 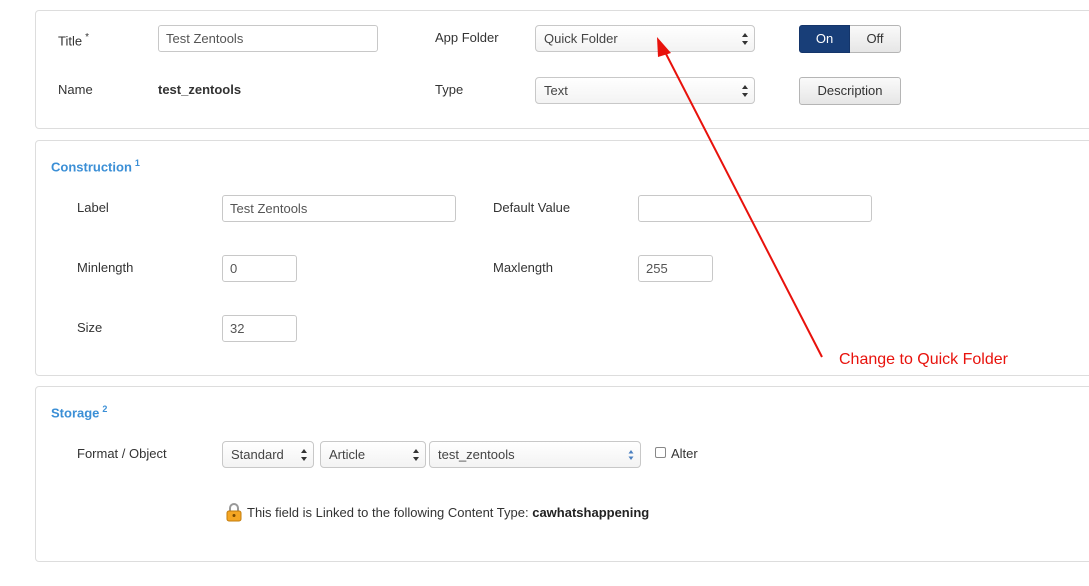 I want to click on annotation-arrow, so click(x=740, y=197).